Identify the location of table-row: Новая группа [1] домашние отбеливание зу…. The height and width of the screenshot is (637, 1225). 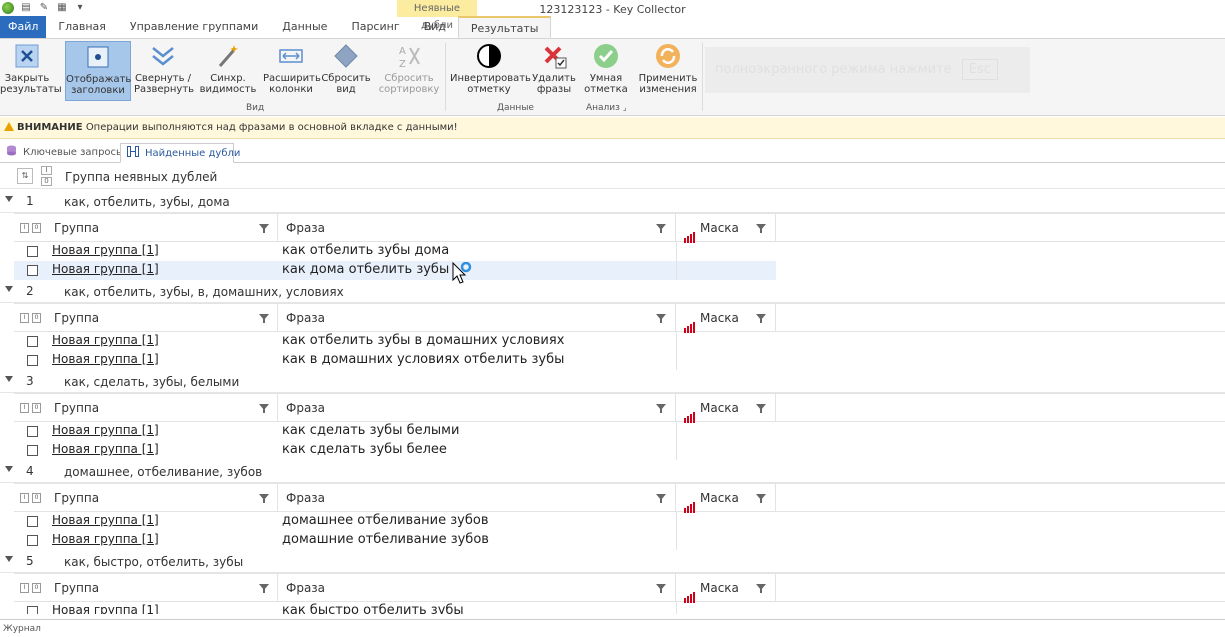
(395, 540).